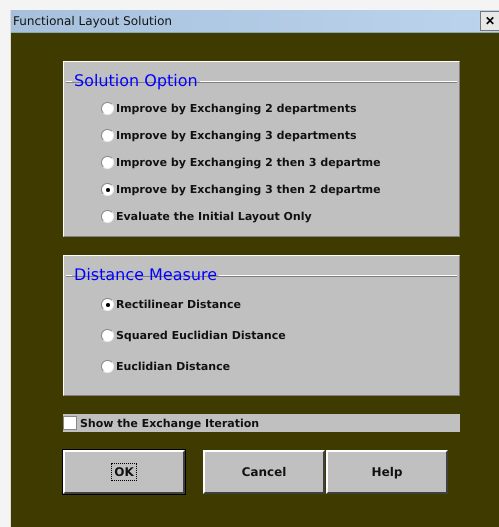 The image size is (499, 527). Describe the element at coordinates (124, 472) in the screenshot. I see `dialog-button: OK` at that location.